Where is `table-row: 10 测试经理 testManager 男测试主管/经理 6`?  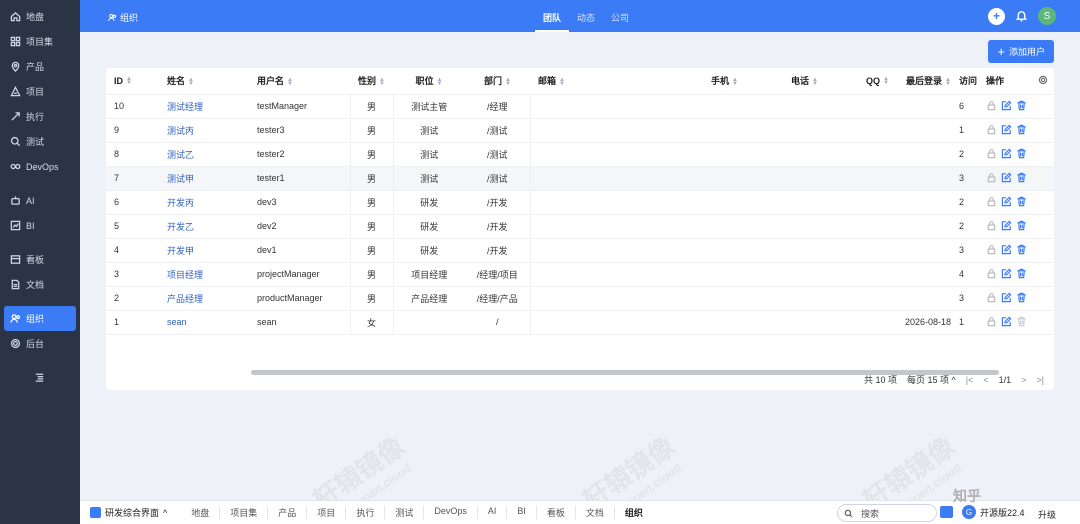 table-row: 10 测试经理 testManager 男测试主管/经理 6 is located at coordinates (580, 106).